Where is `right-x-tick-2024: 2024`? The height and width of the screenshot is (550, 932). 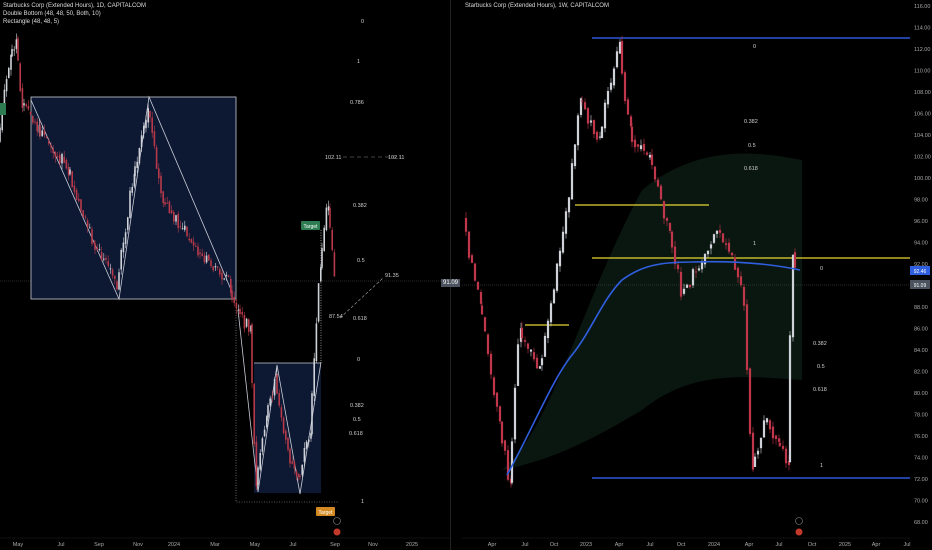 right-x-tick-2024: 2024 is located at coordinates (714, 545).